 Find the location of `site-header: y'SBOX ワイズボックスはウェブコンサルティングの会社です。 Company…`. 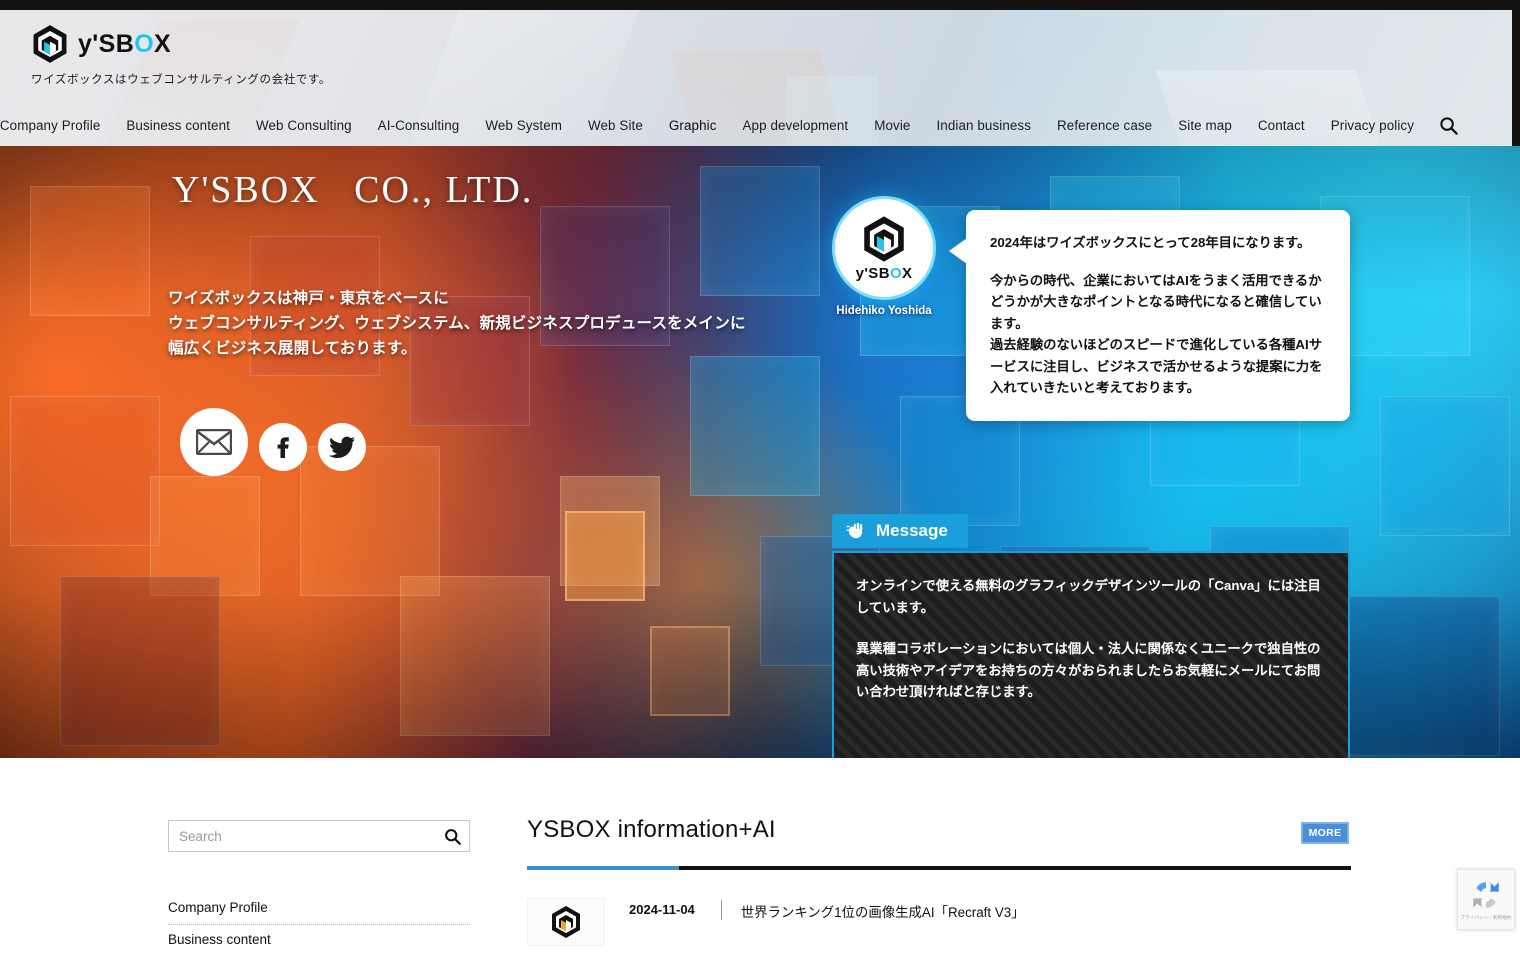

site-header: y'SBOX ワイズボックスはウェブコンサルティングの会社です。 Company… is located at coordinates (760, 78).